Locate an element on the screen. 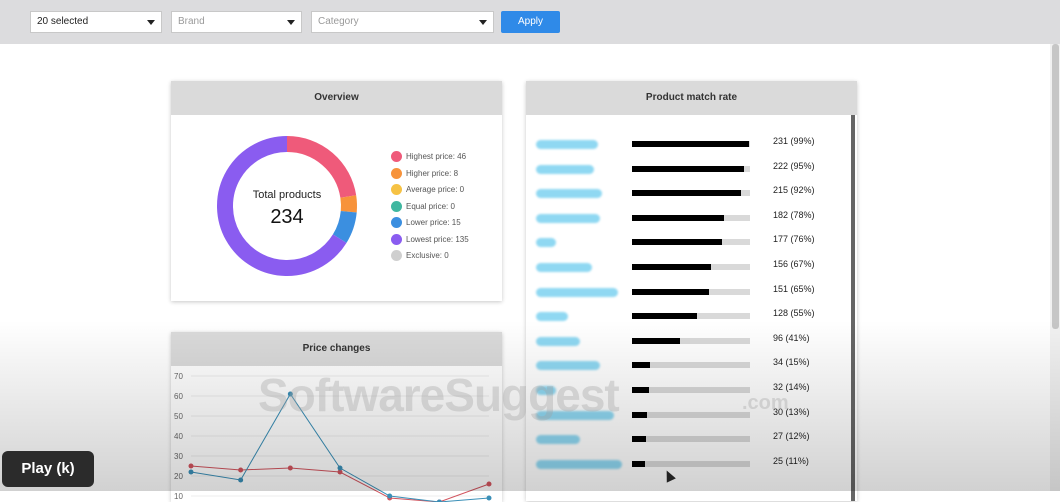  match-value: 128 (55%) is located at coordinates (794, 313).